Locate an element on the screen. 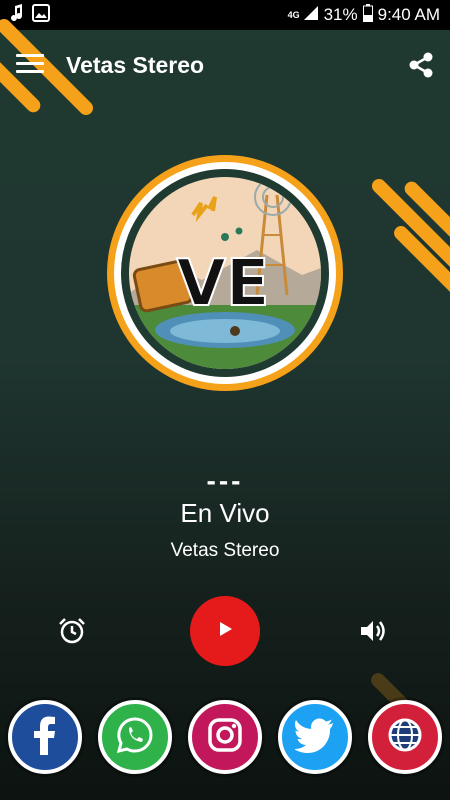  network-4g-icon: 4G is located at coordinates (293, 14).